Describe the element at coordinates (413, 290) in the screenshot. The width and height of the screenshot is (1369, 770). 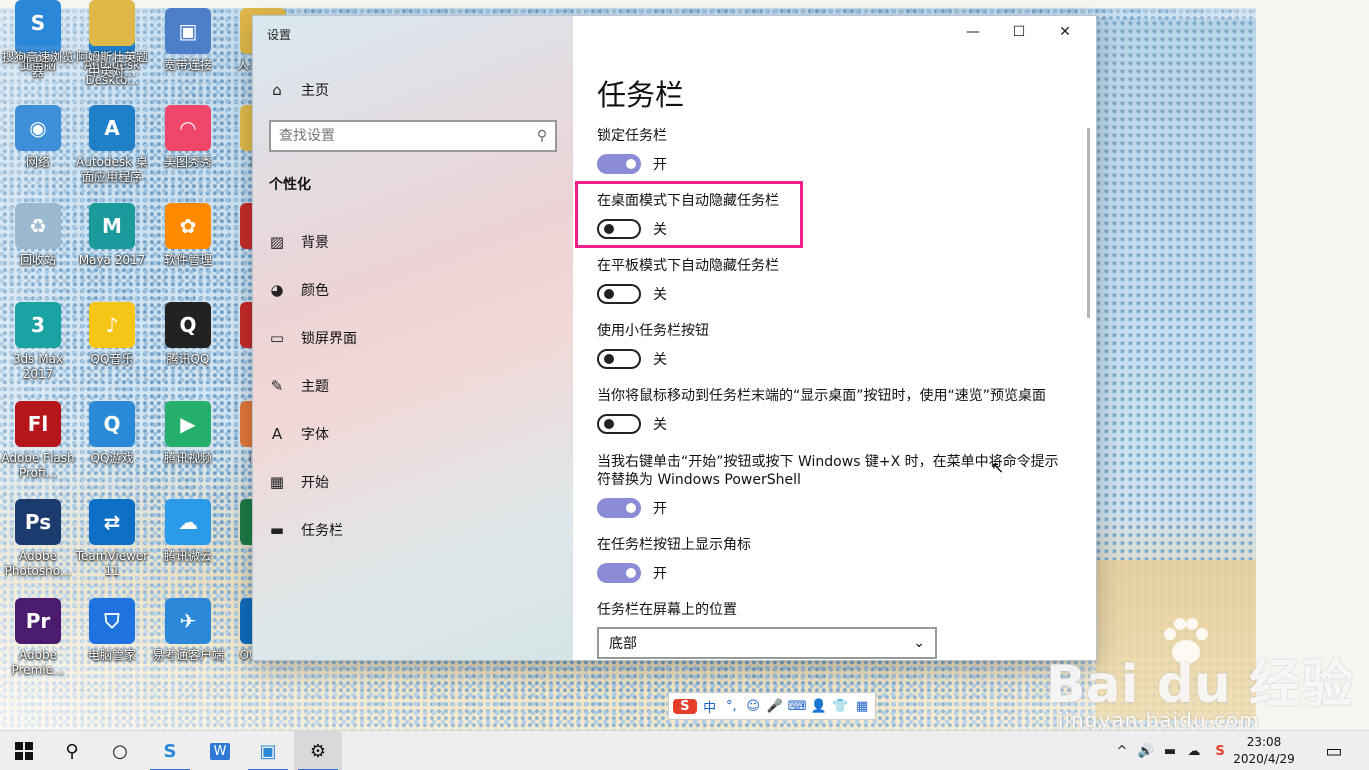
I see `nav-item-2: ◕ 颜色` at that location.